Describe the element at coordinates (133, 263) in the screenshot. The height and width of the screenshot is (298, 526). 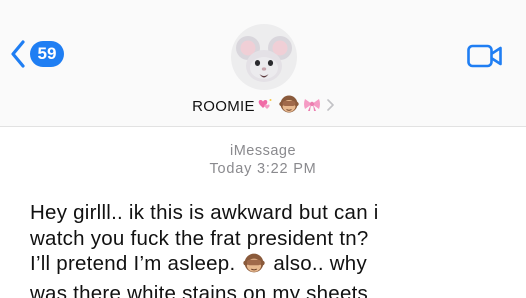
I see `message-text: I’ll pretend I’m asleep.` at that location.